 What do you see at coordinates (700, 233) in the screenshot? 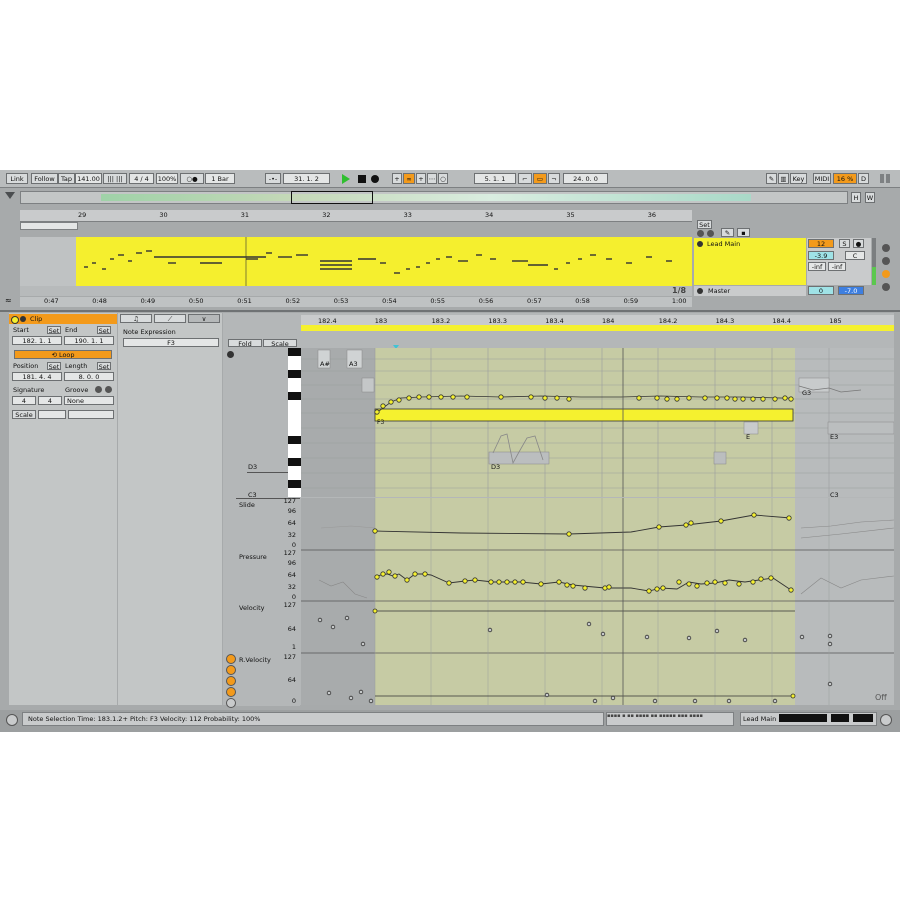
I see `prev-locator-icon` at bounding box center [700, 233].